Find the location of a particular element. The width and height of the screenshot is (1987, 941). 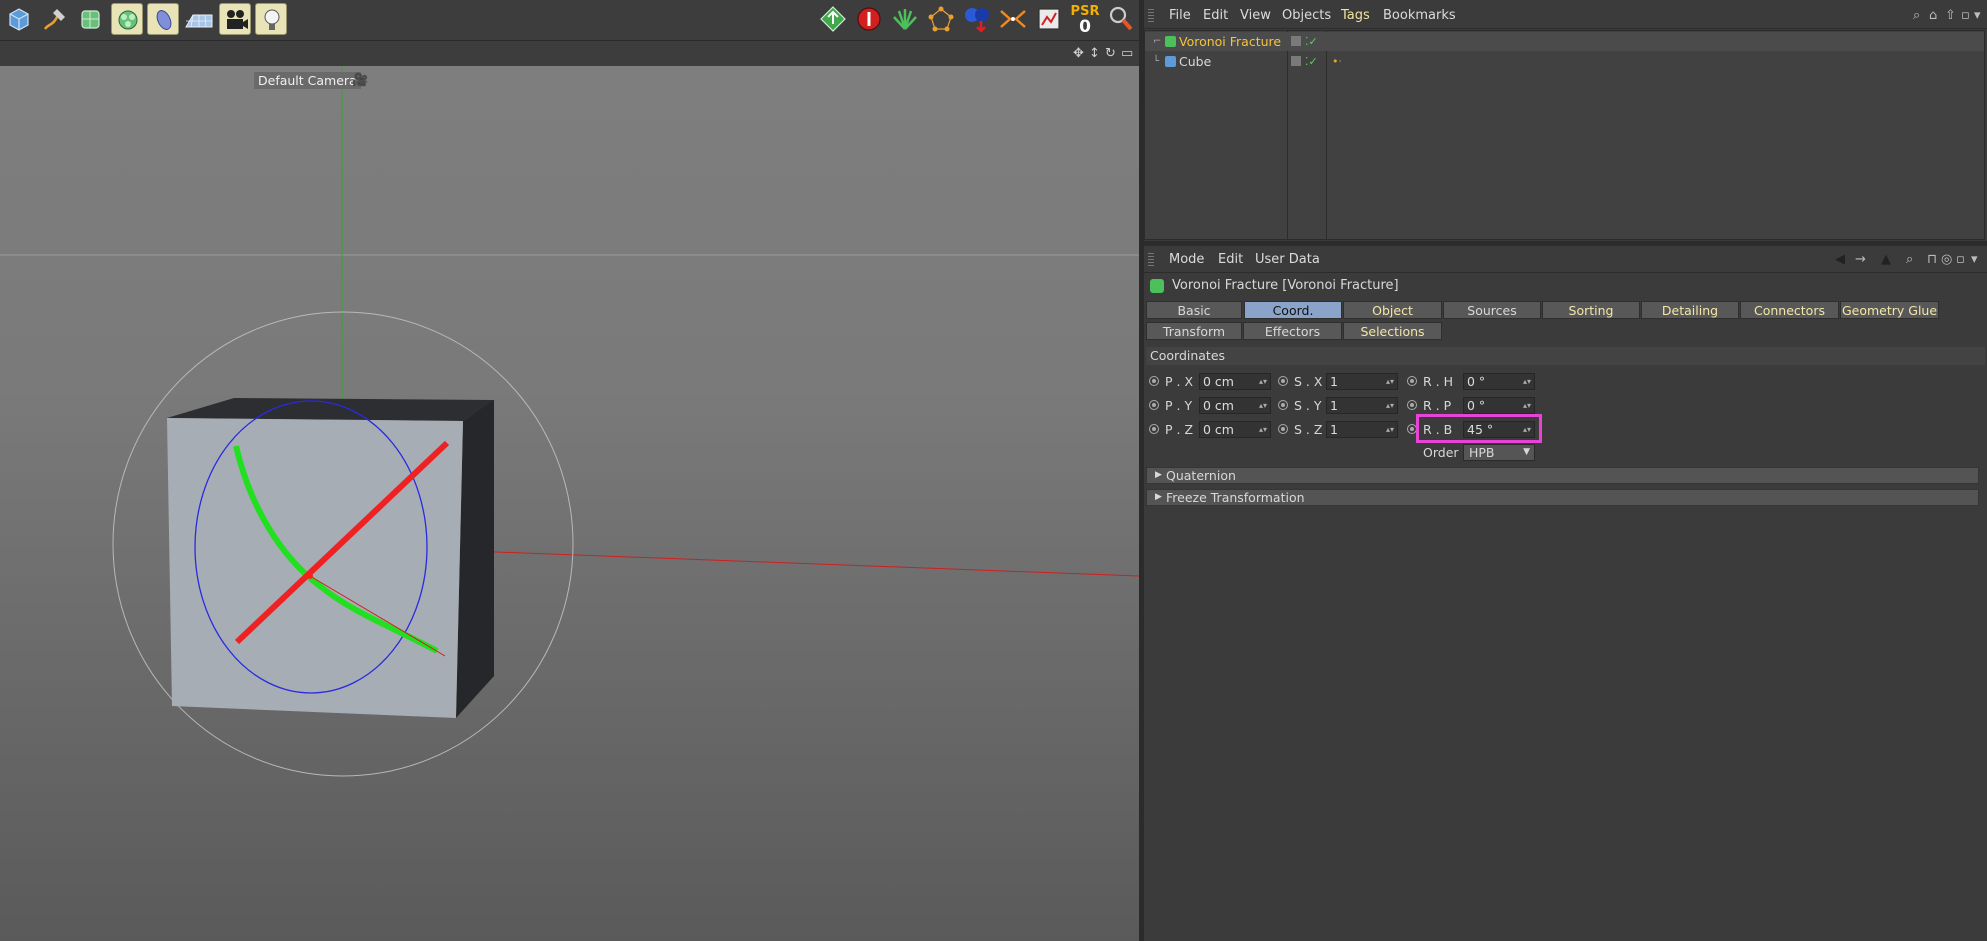

pen-spline-icon is located at coordinates (55, 19).